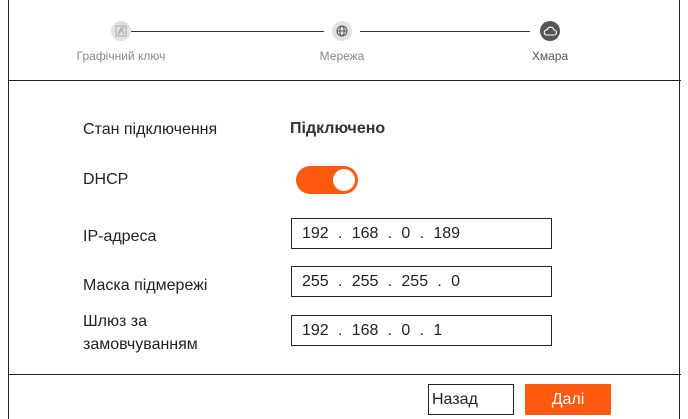 This screenshot has width=688, height=419. What do you see at coordinates (446, 234) in the screenshot?
I see `ip-octet: 189` at bounding box center [446, 234].